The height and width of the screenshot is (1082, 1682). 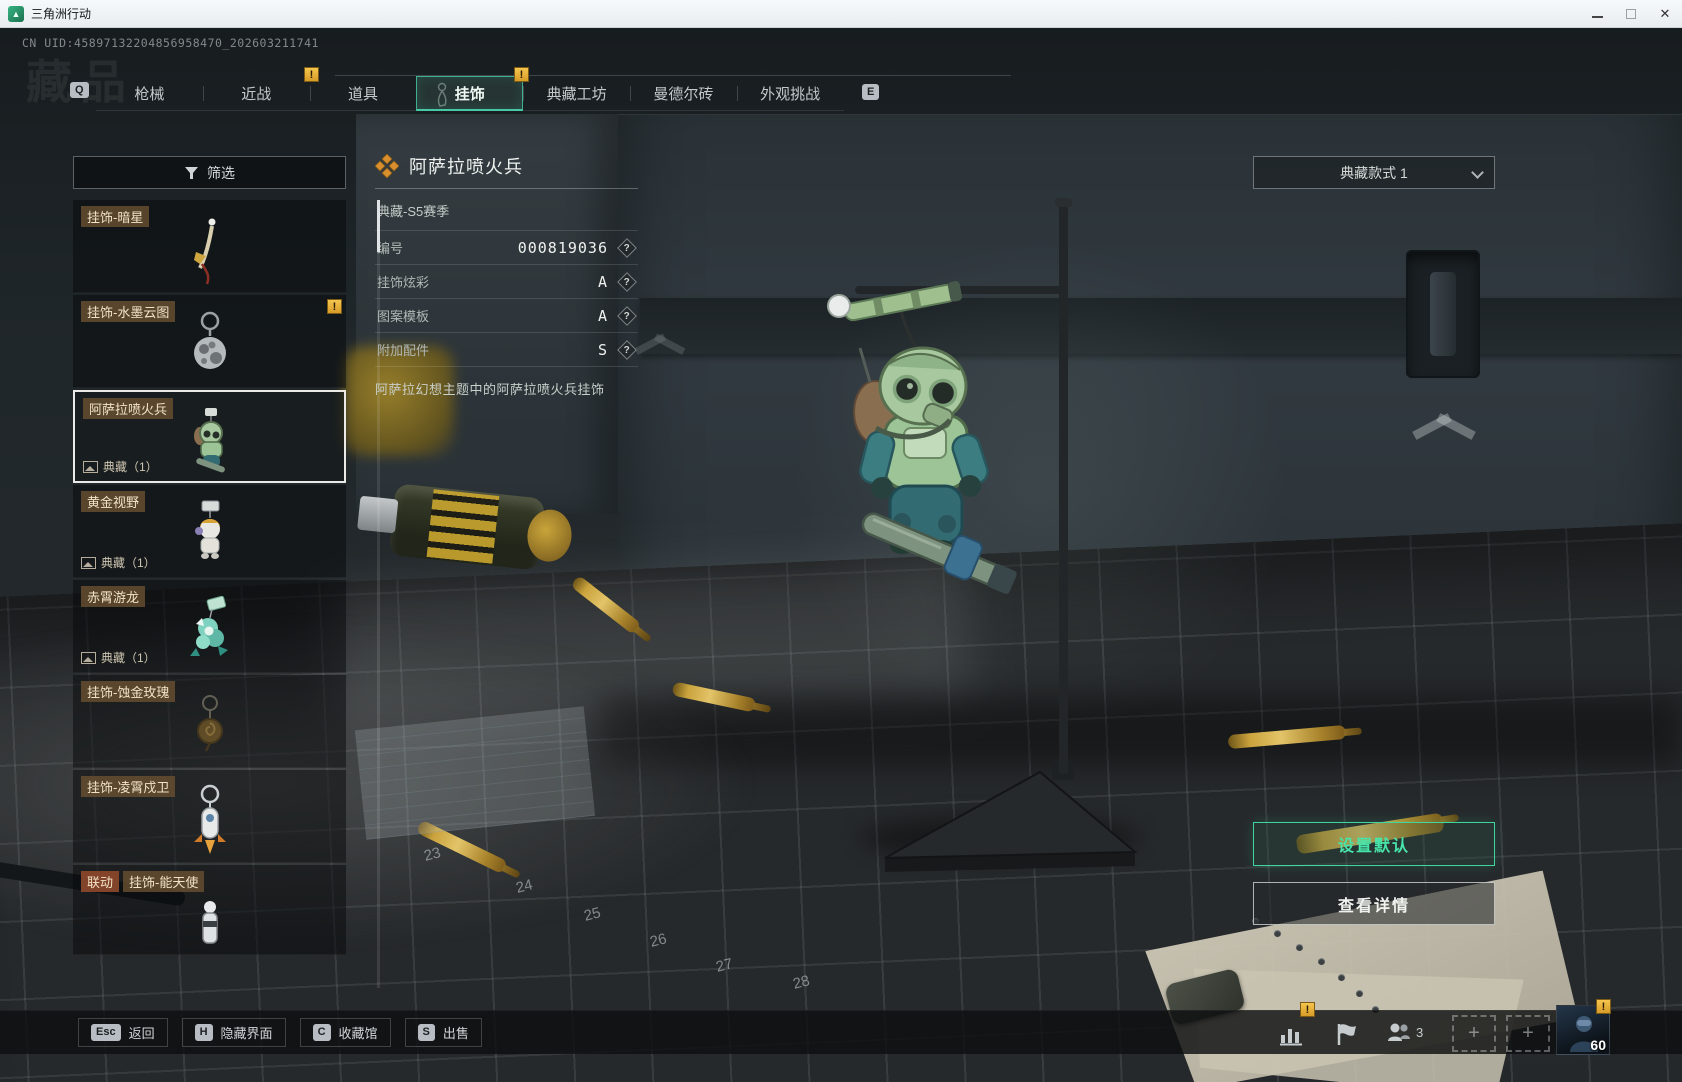 I want to click on tab-melee: 近战, so click(x=256, y=93).